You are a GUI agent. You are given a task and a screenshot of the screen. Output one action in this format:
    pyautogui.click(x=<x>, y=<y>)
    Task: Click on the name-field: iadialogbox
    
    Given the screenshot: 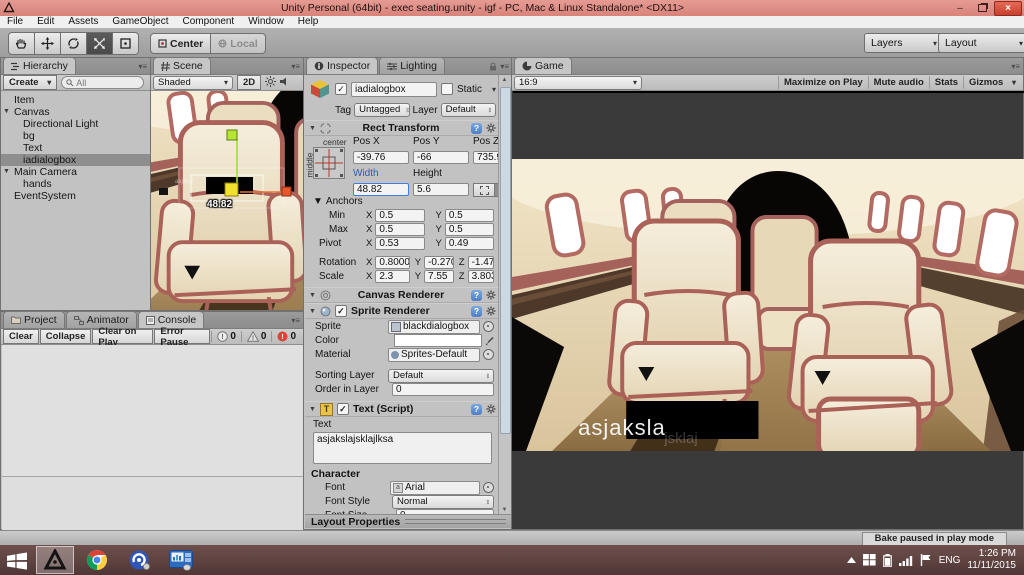 What is the action you would take?
    pyautogui.click(x=394, y=89)
    